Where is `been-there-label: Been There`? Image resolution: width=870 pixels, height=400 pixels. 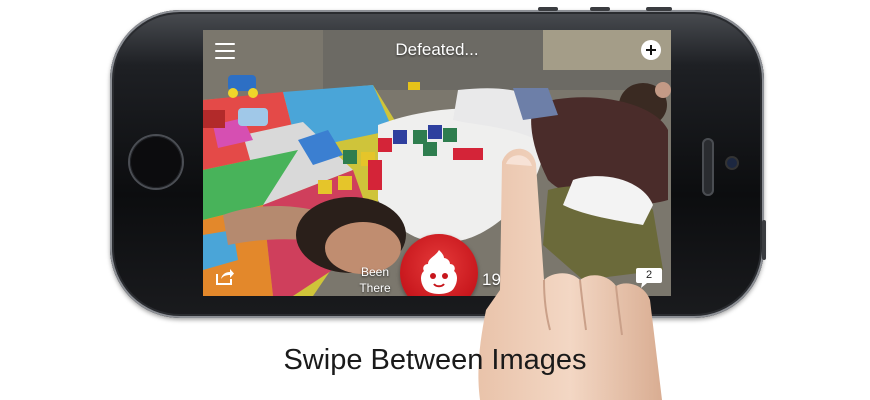
been-there-label: Been There is located at coordinates (375, 280).